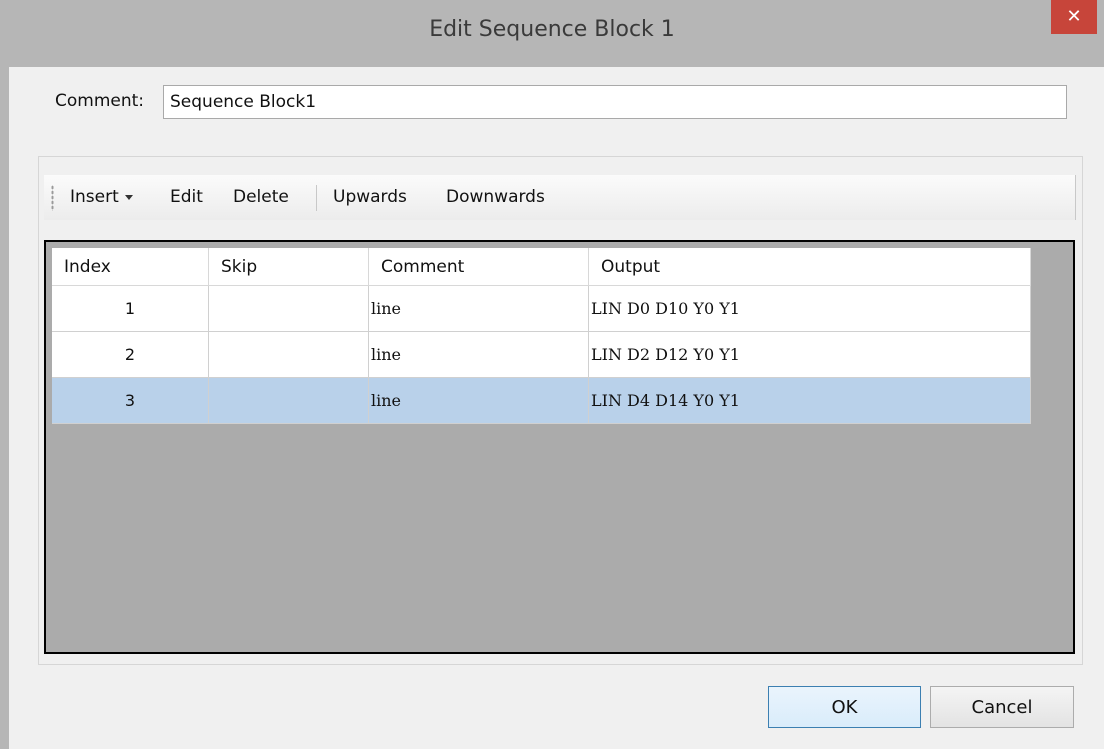  I want to click on close-button: ✕, so click(1074, 17).